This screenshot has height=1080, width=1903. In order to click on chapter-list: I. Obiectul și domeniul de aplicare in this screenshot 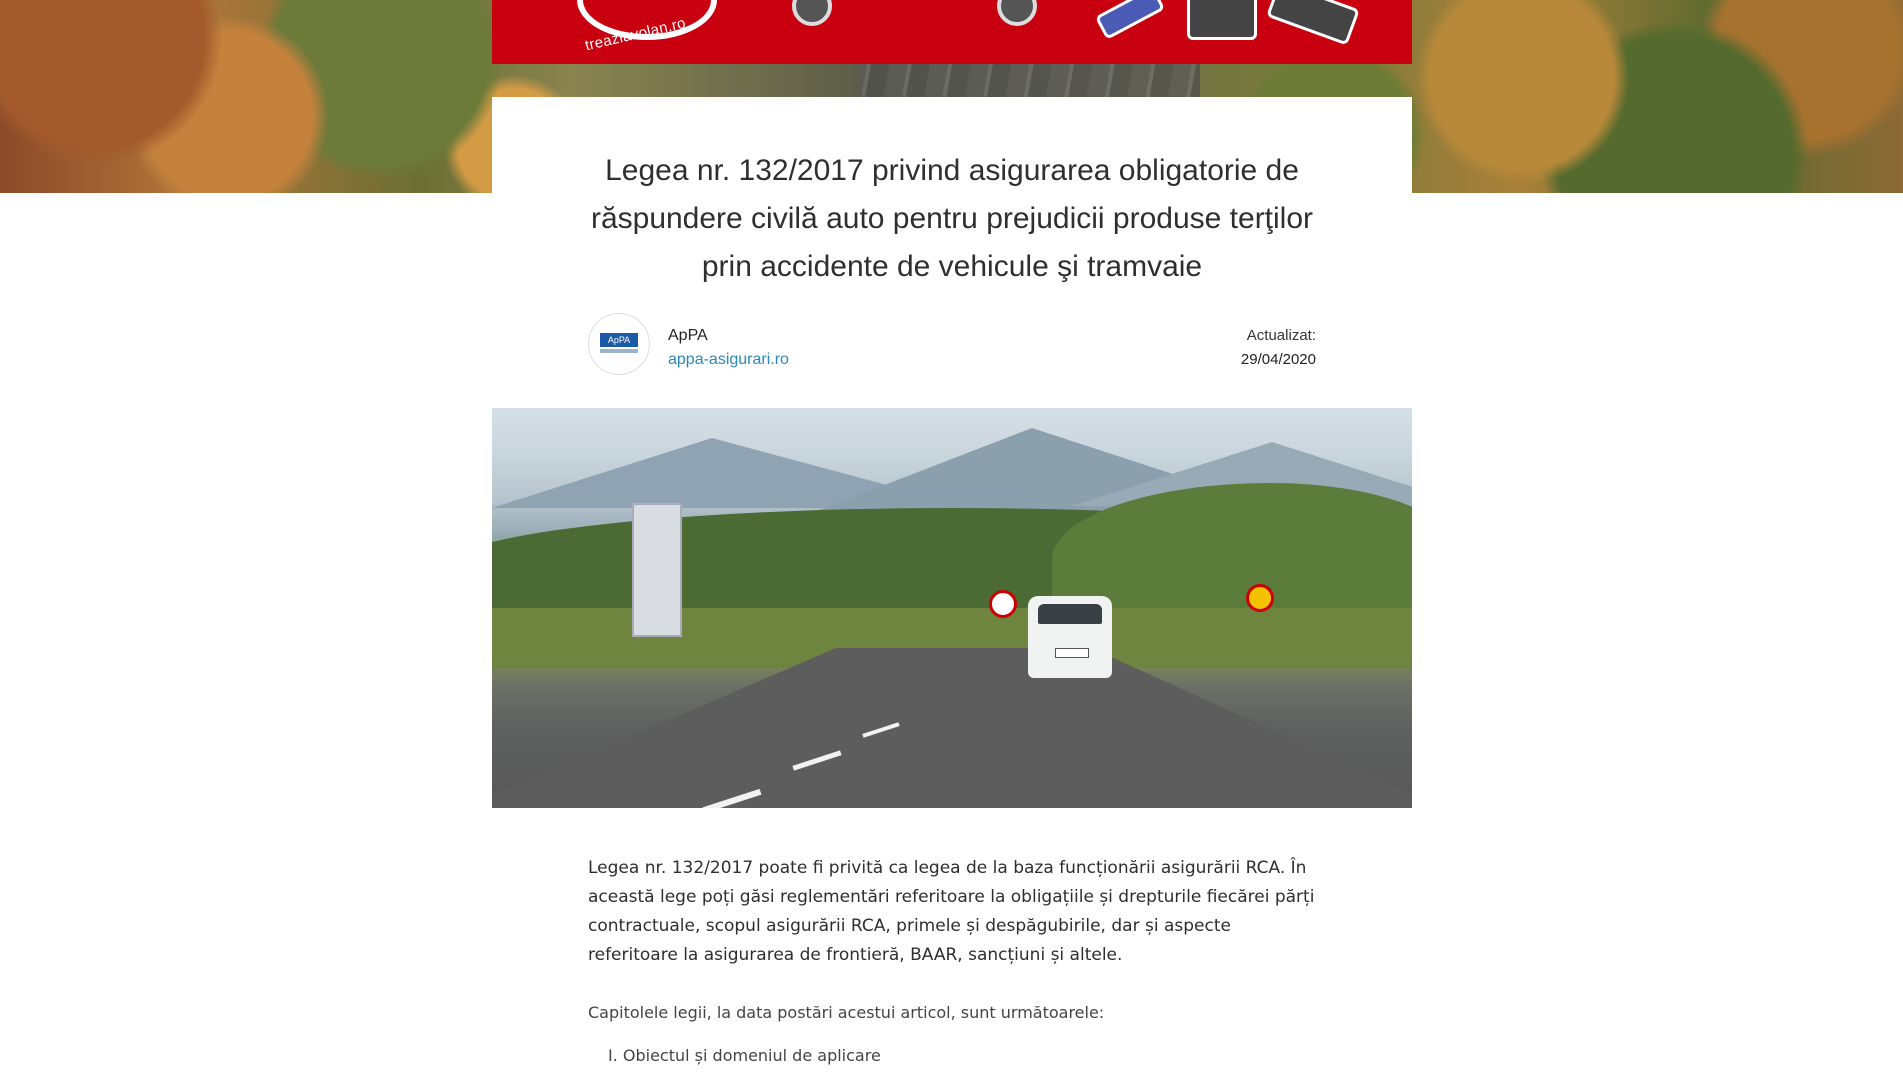, I will do `click(744, 1056)`.